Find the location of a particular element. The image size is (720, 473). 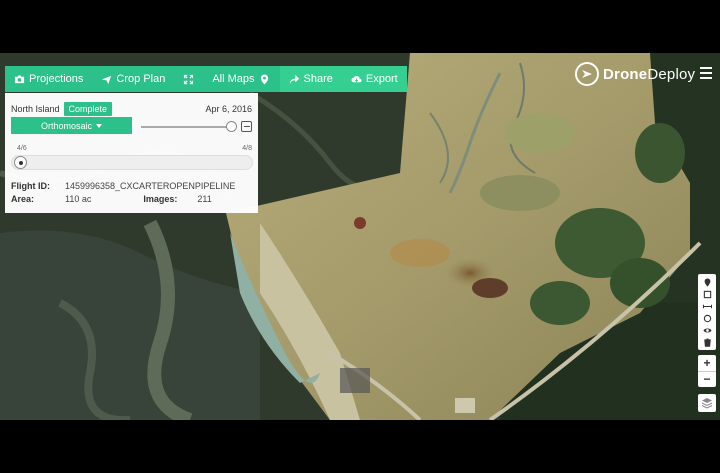

zoom-in-button: + is located at coordinates (707, 363).